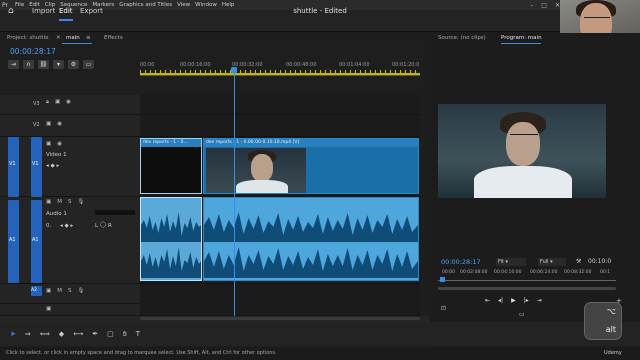 This screenshot has width=640, height=360. What do you see at coordinates (36, 291) in the screenshot?
I see `target-track-a2: A2` at bounding box center [36, 291].